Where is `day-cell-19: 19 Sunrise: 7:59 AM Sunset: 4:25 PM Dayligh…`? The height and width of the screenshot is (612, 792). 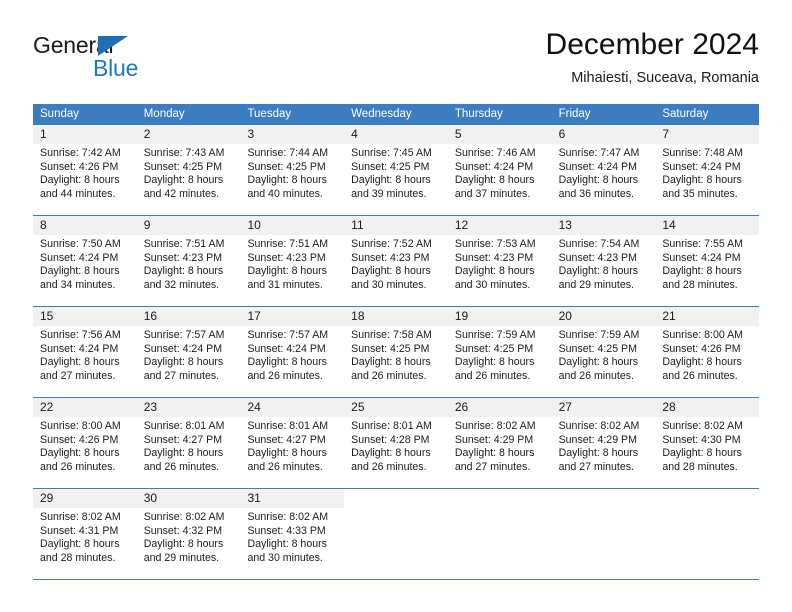
day-cell-19: 19 Sunrise: 7:59 AM Sunset: 4:25 PM Dayligh… is located at coordinates (499, 352).